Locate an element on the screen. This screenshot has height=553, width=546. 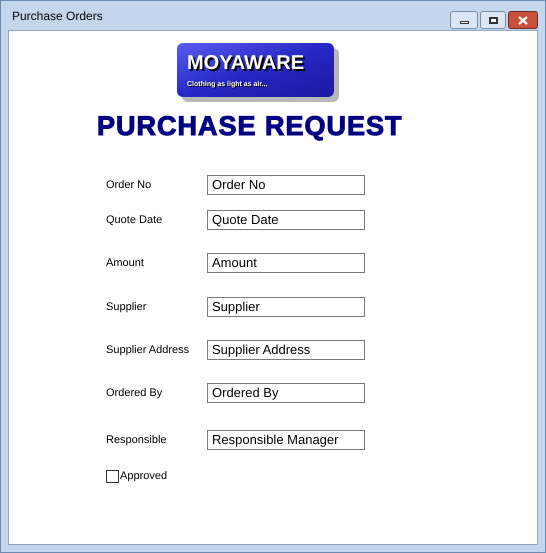
text-field: Supplier Address is located at coordinates (286, 350).